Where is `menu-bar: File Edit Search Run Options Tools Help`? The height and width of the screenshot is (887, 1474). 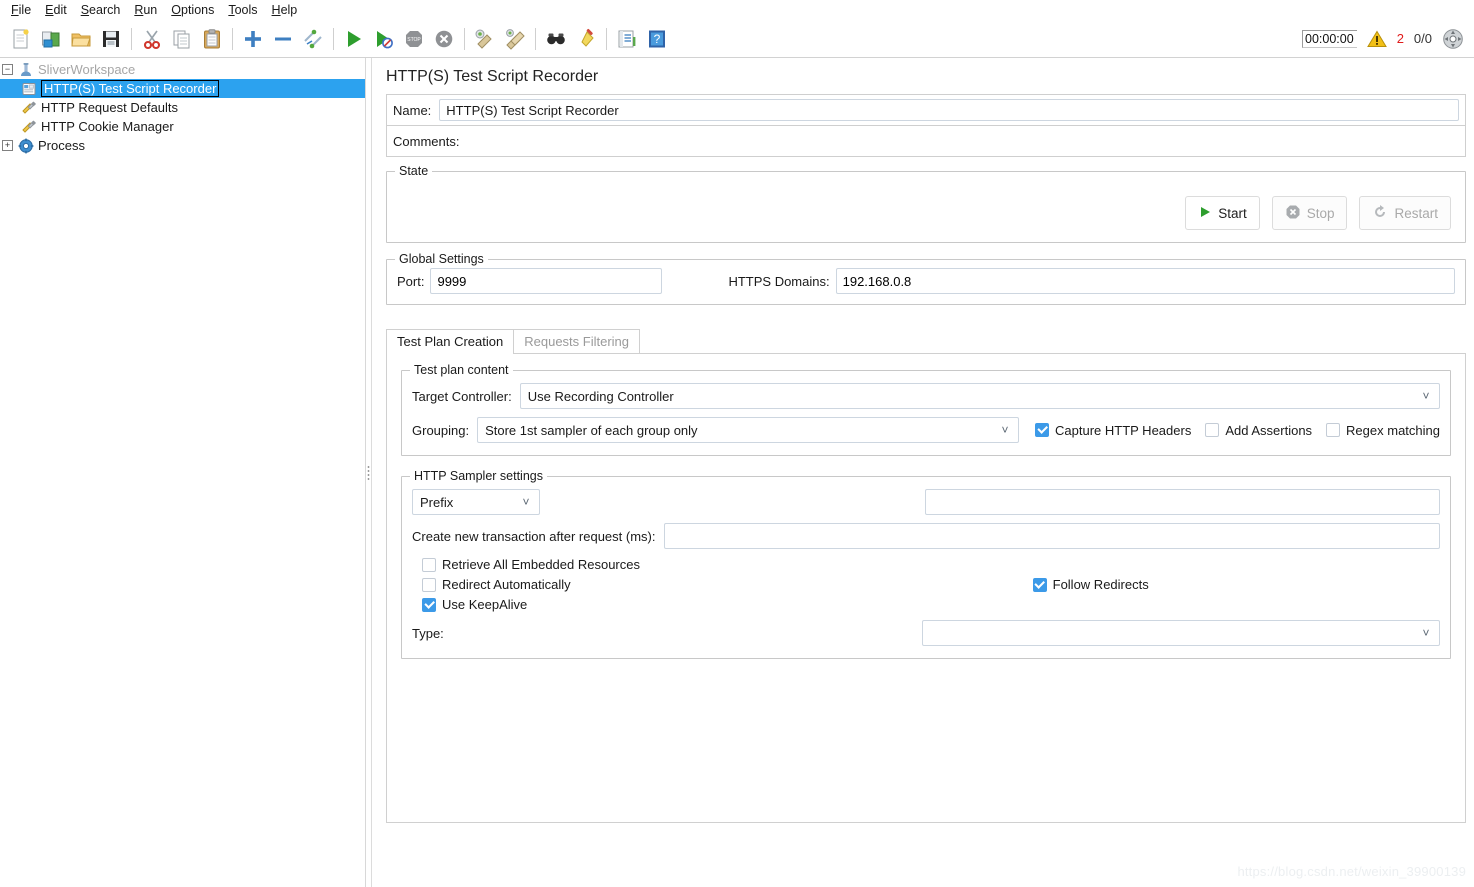 menu-bar: File Edit Search Run Options Tools Help is located at coordinates (737, 10).